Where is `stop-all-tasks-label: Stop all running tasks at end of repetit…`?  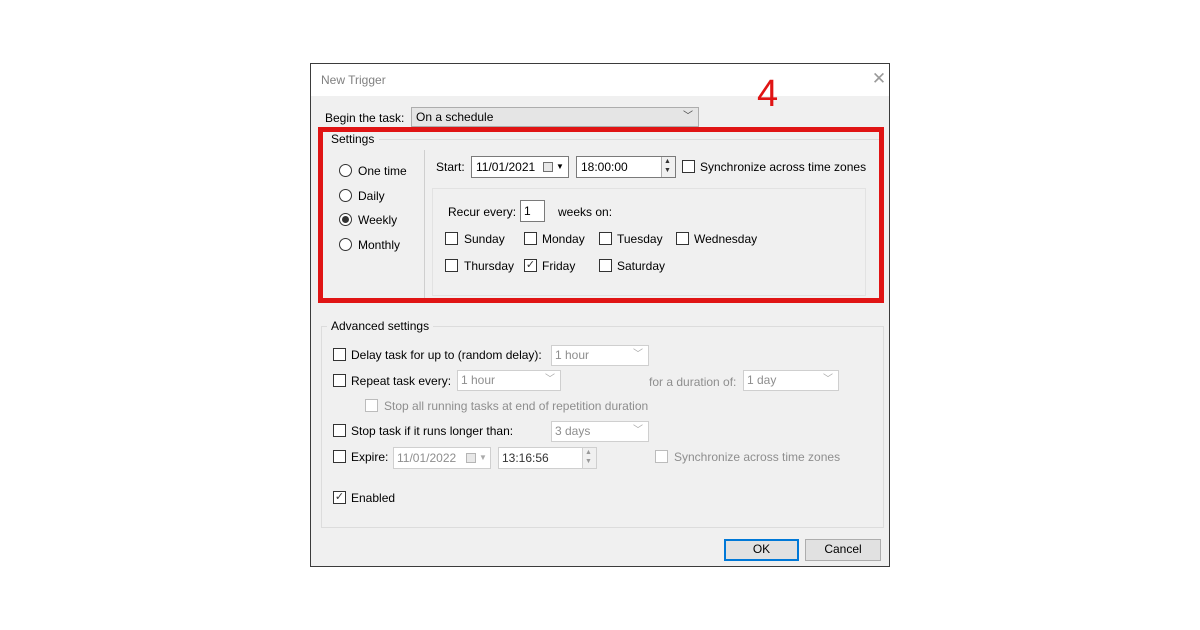
stop-all-tasks-label: Stop all running tasks at end of repetit… is located at coordinates (516, 406).